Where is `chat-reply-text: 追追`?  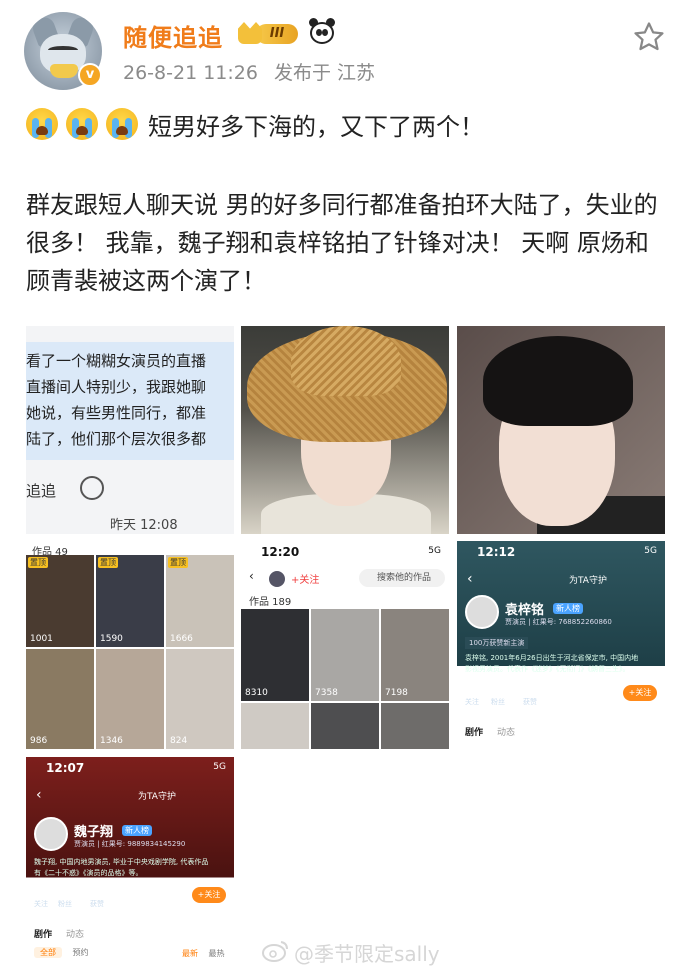 chat-reply-text: 追追 is located at coordinates (41, 491).